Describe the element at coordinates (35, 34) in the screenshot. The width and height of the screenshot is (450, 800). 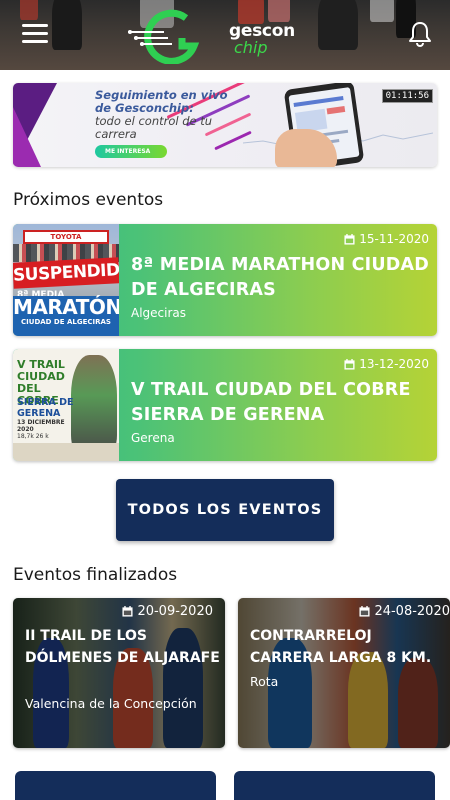
I see `menu-button` at that location.